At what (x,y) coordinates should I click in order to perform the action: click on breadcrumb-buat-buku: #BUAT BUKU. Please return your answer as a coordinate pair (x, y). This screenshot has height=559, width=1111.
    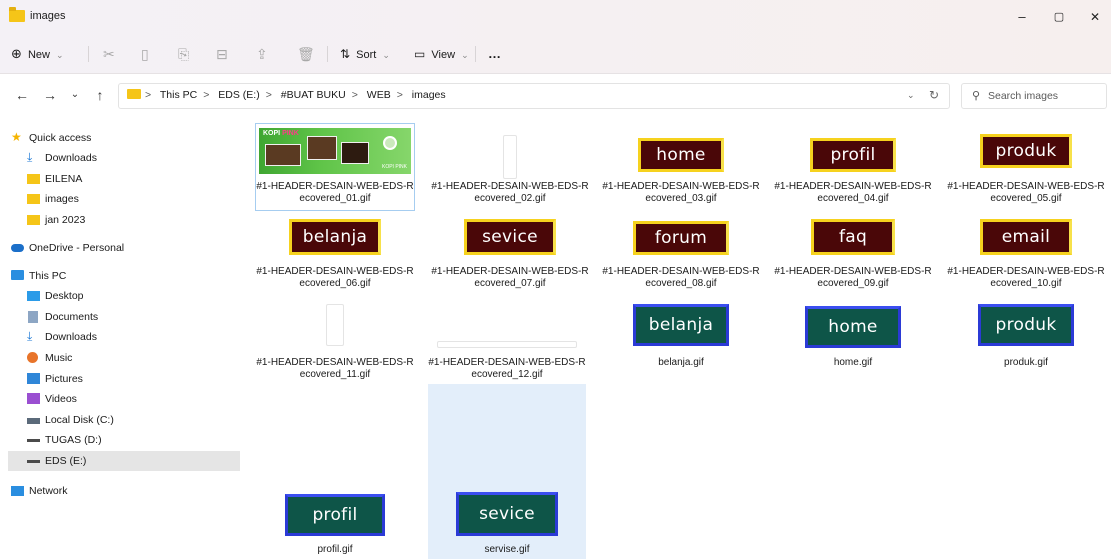
    Looking at the image, I should click on (313, 95).